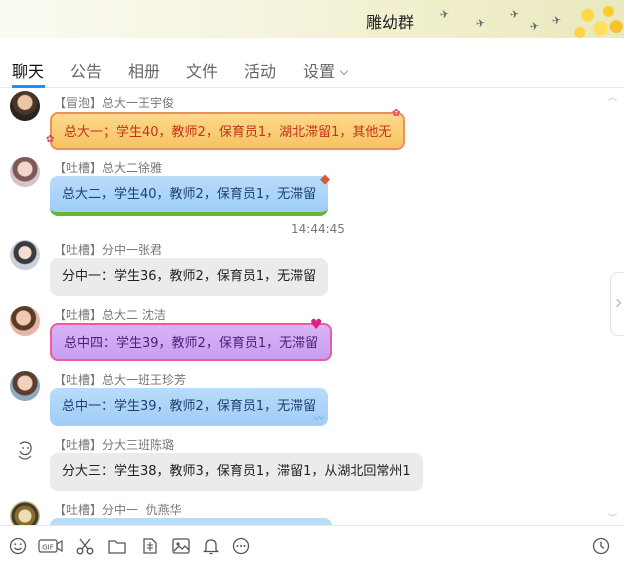  I want to click on chevron-down-icon, so click(344, 71).